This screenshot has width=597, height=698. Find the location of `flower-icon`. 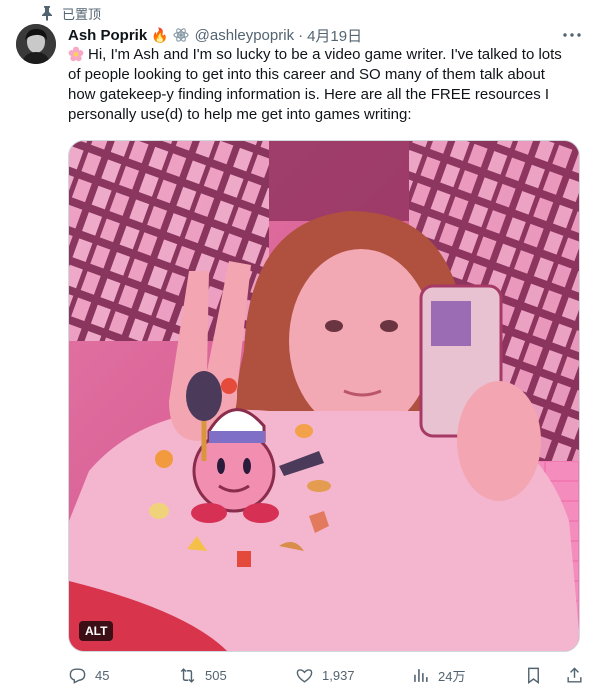

flower-icon is located at coordinates (76, 54).